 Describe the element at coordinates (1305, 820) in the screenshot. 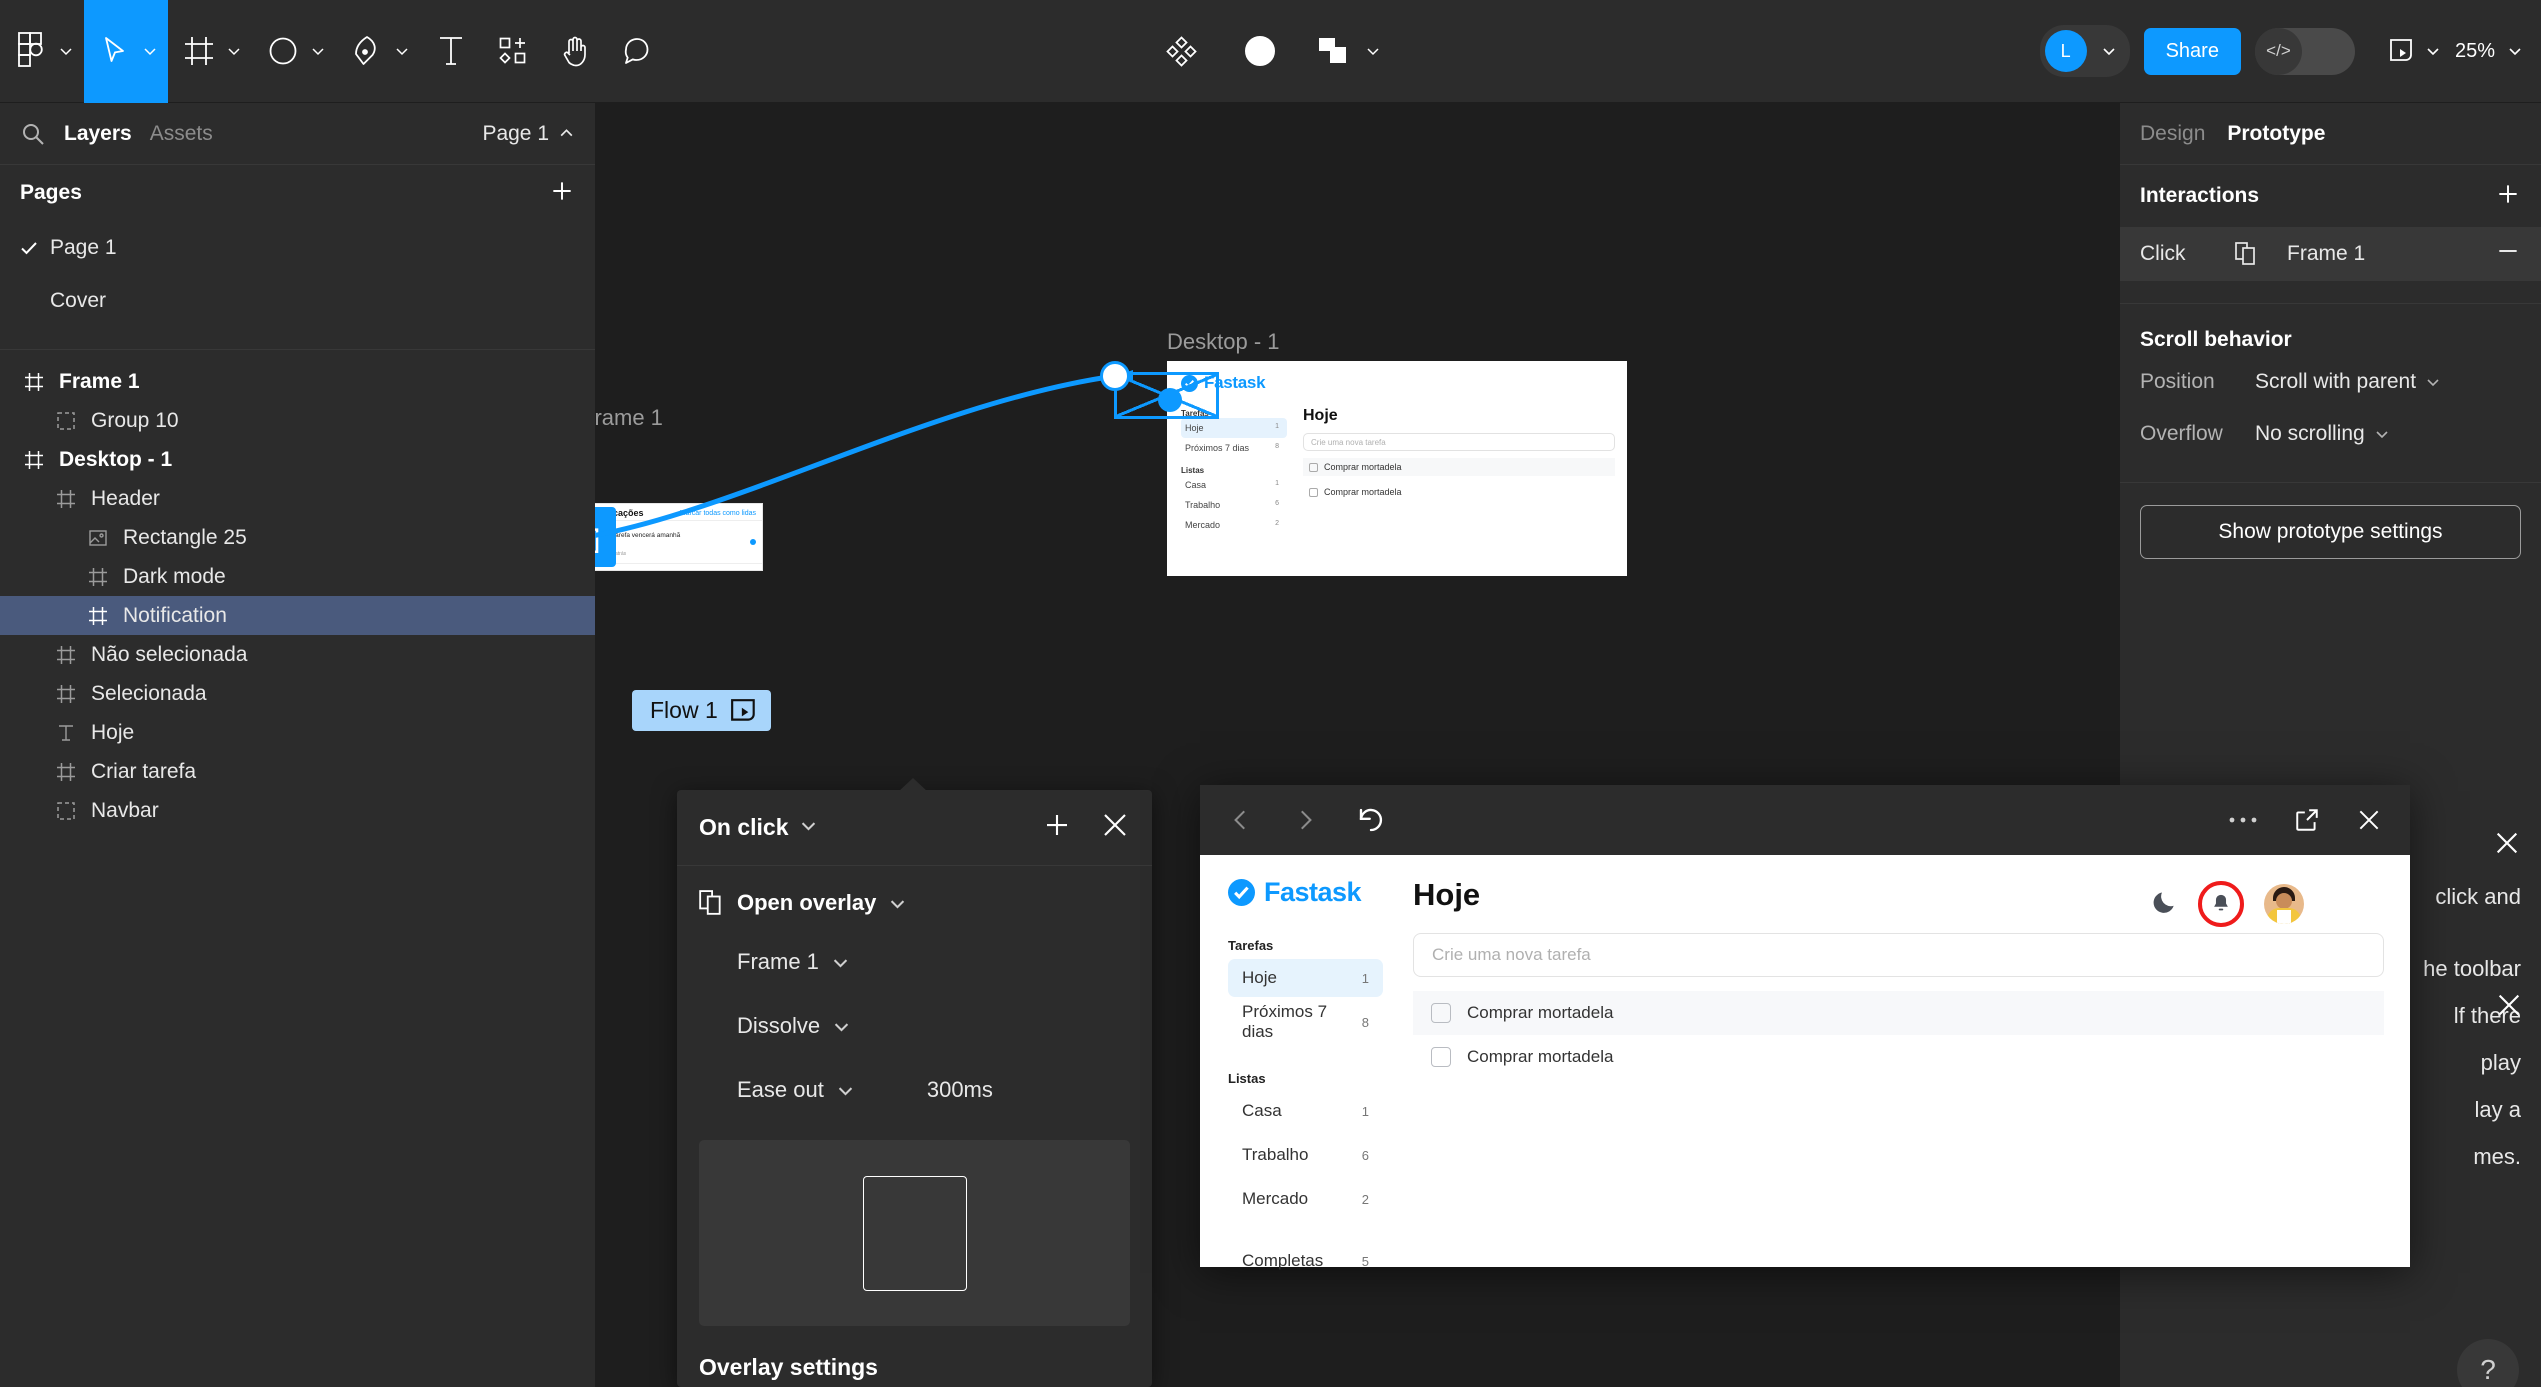

I see `chevron-right-icon` at that location.